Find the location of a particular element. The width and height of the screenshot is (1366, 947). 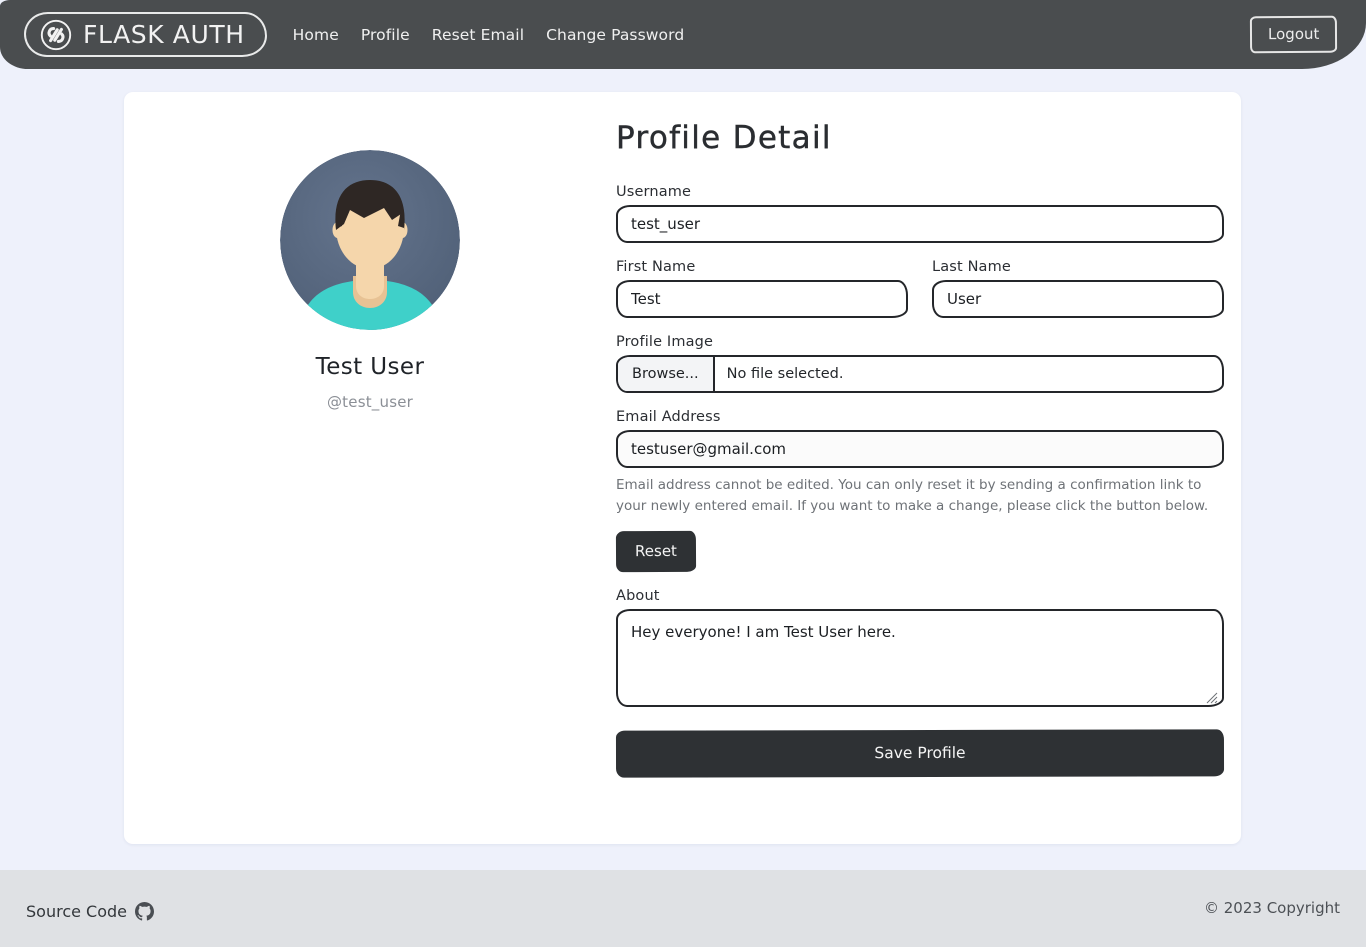

username-input is located at coordinates (920, 224).